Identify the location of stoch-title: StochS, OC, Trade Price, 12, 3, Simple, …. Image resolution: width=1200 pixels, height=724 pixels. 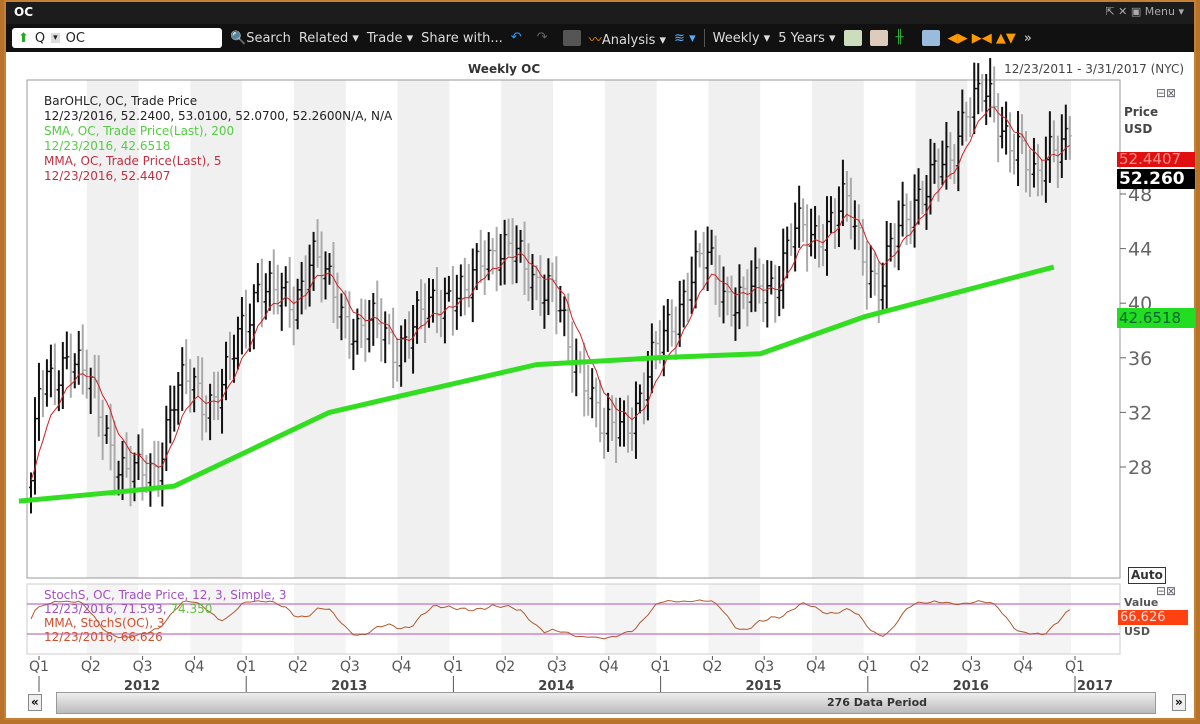
(165, 595).